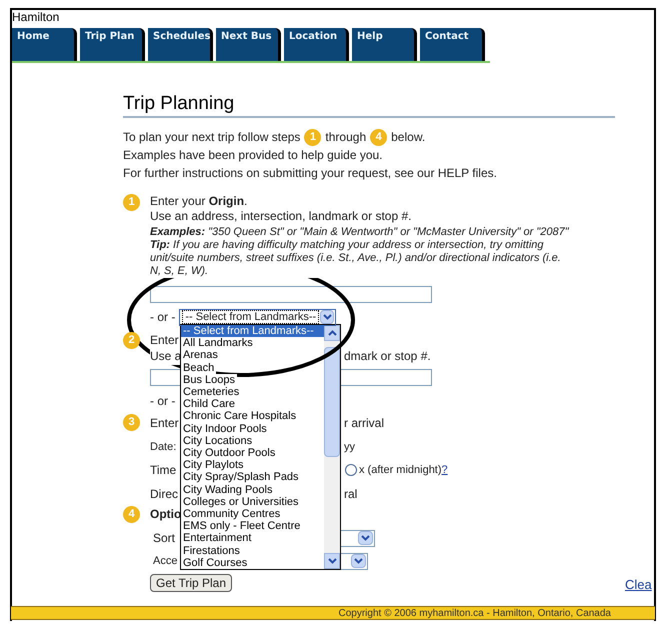 Image resolution: width=660 pixels, height=626 pixels. Describe the element at coordinates (387, 356) in the screenshot. I see `step-subheading-end: dmark or stop #.` at that location.